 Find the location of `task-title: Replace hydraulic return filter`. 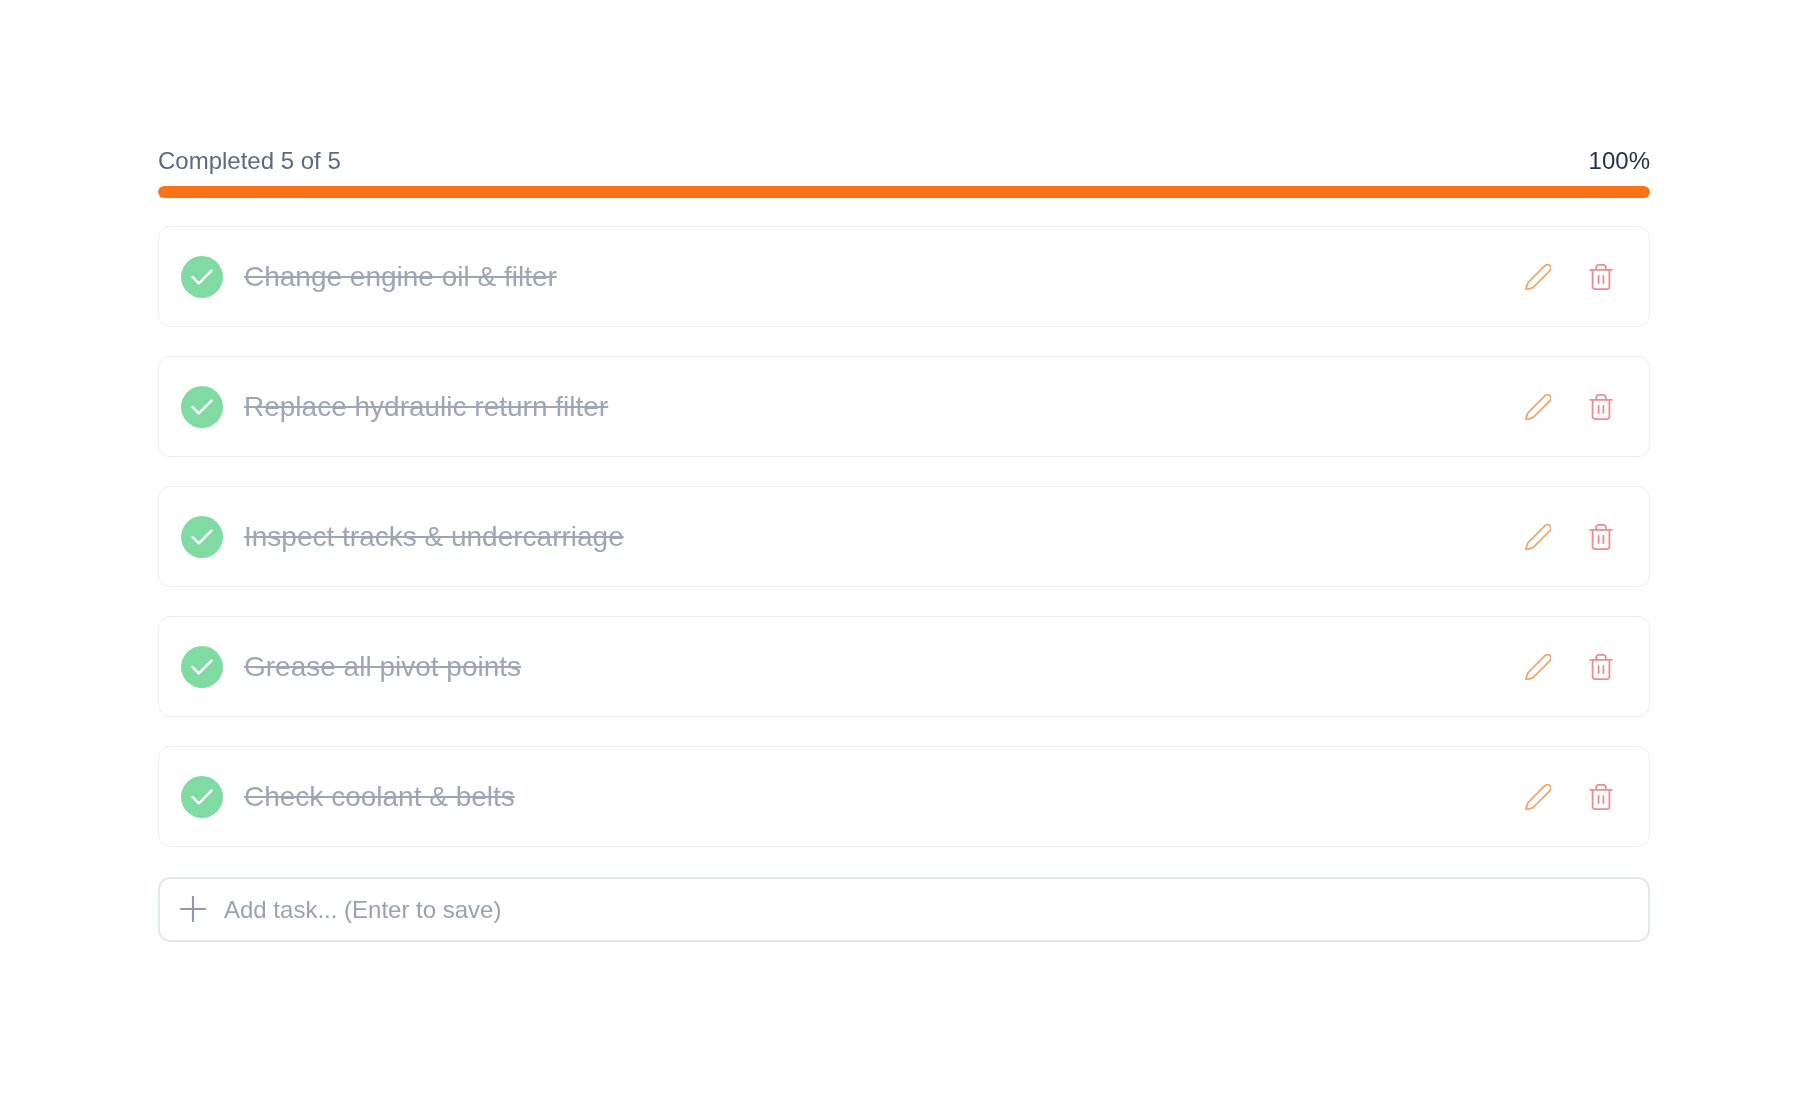

task-title: Replace hydraulic return filter is located at coordinates (426, 406).